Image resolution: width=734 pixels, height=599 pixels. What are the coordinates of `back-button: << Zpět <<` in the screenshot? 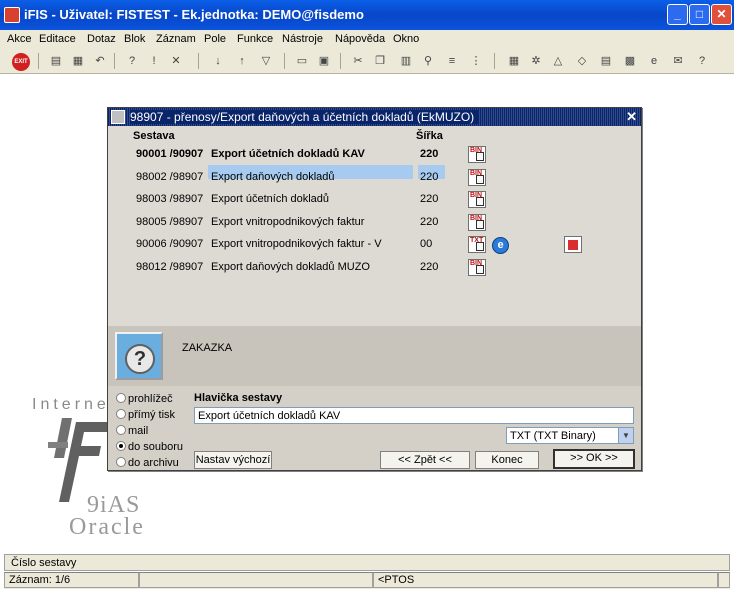 It's located at (425, 460).